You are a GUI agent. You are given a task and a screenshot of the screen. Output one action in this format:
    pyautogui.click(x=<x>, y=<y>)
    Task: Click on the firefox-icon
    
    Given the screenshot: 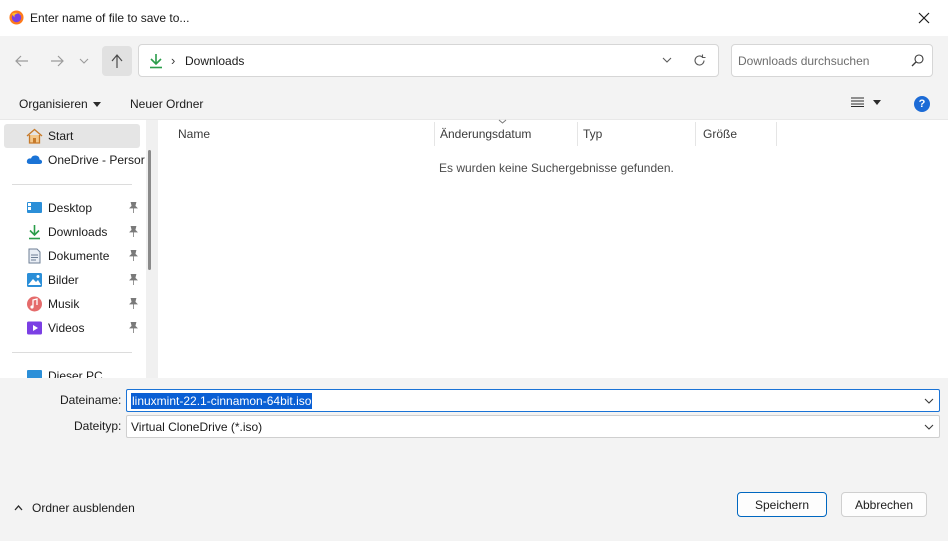 What is the action you would take?
    pyautogui.click(x=16, y=17)
    